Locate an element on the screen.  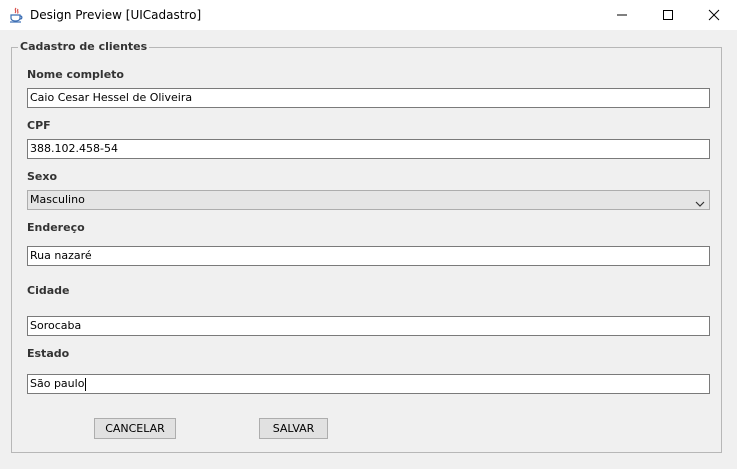
address-input: Rua nazaré is located at coordinates (368, 256).